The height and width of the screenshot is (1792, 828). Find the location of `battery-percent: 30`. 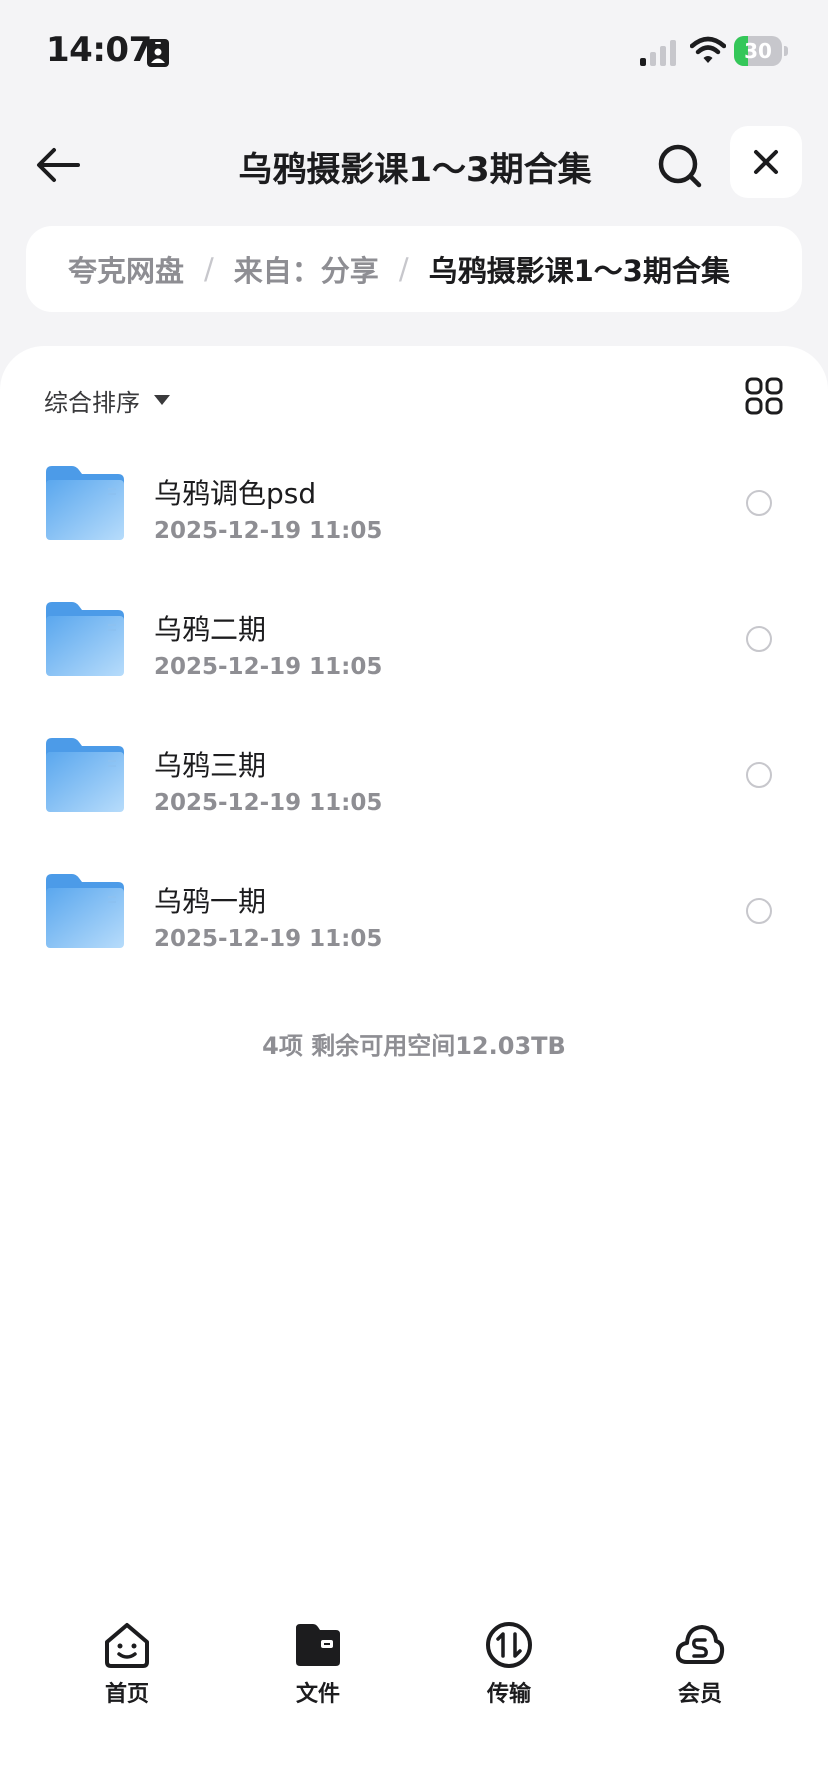

battery-percent: 30 is located at coordinates (758, 51).